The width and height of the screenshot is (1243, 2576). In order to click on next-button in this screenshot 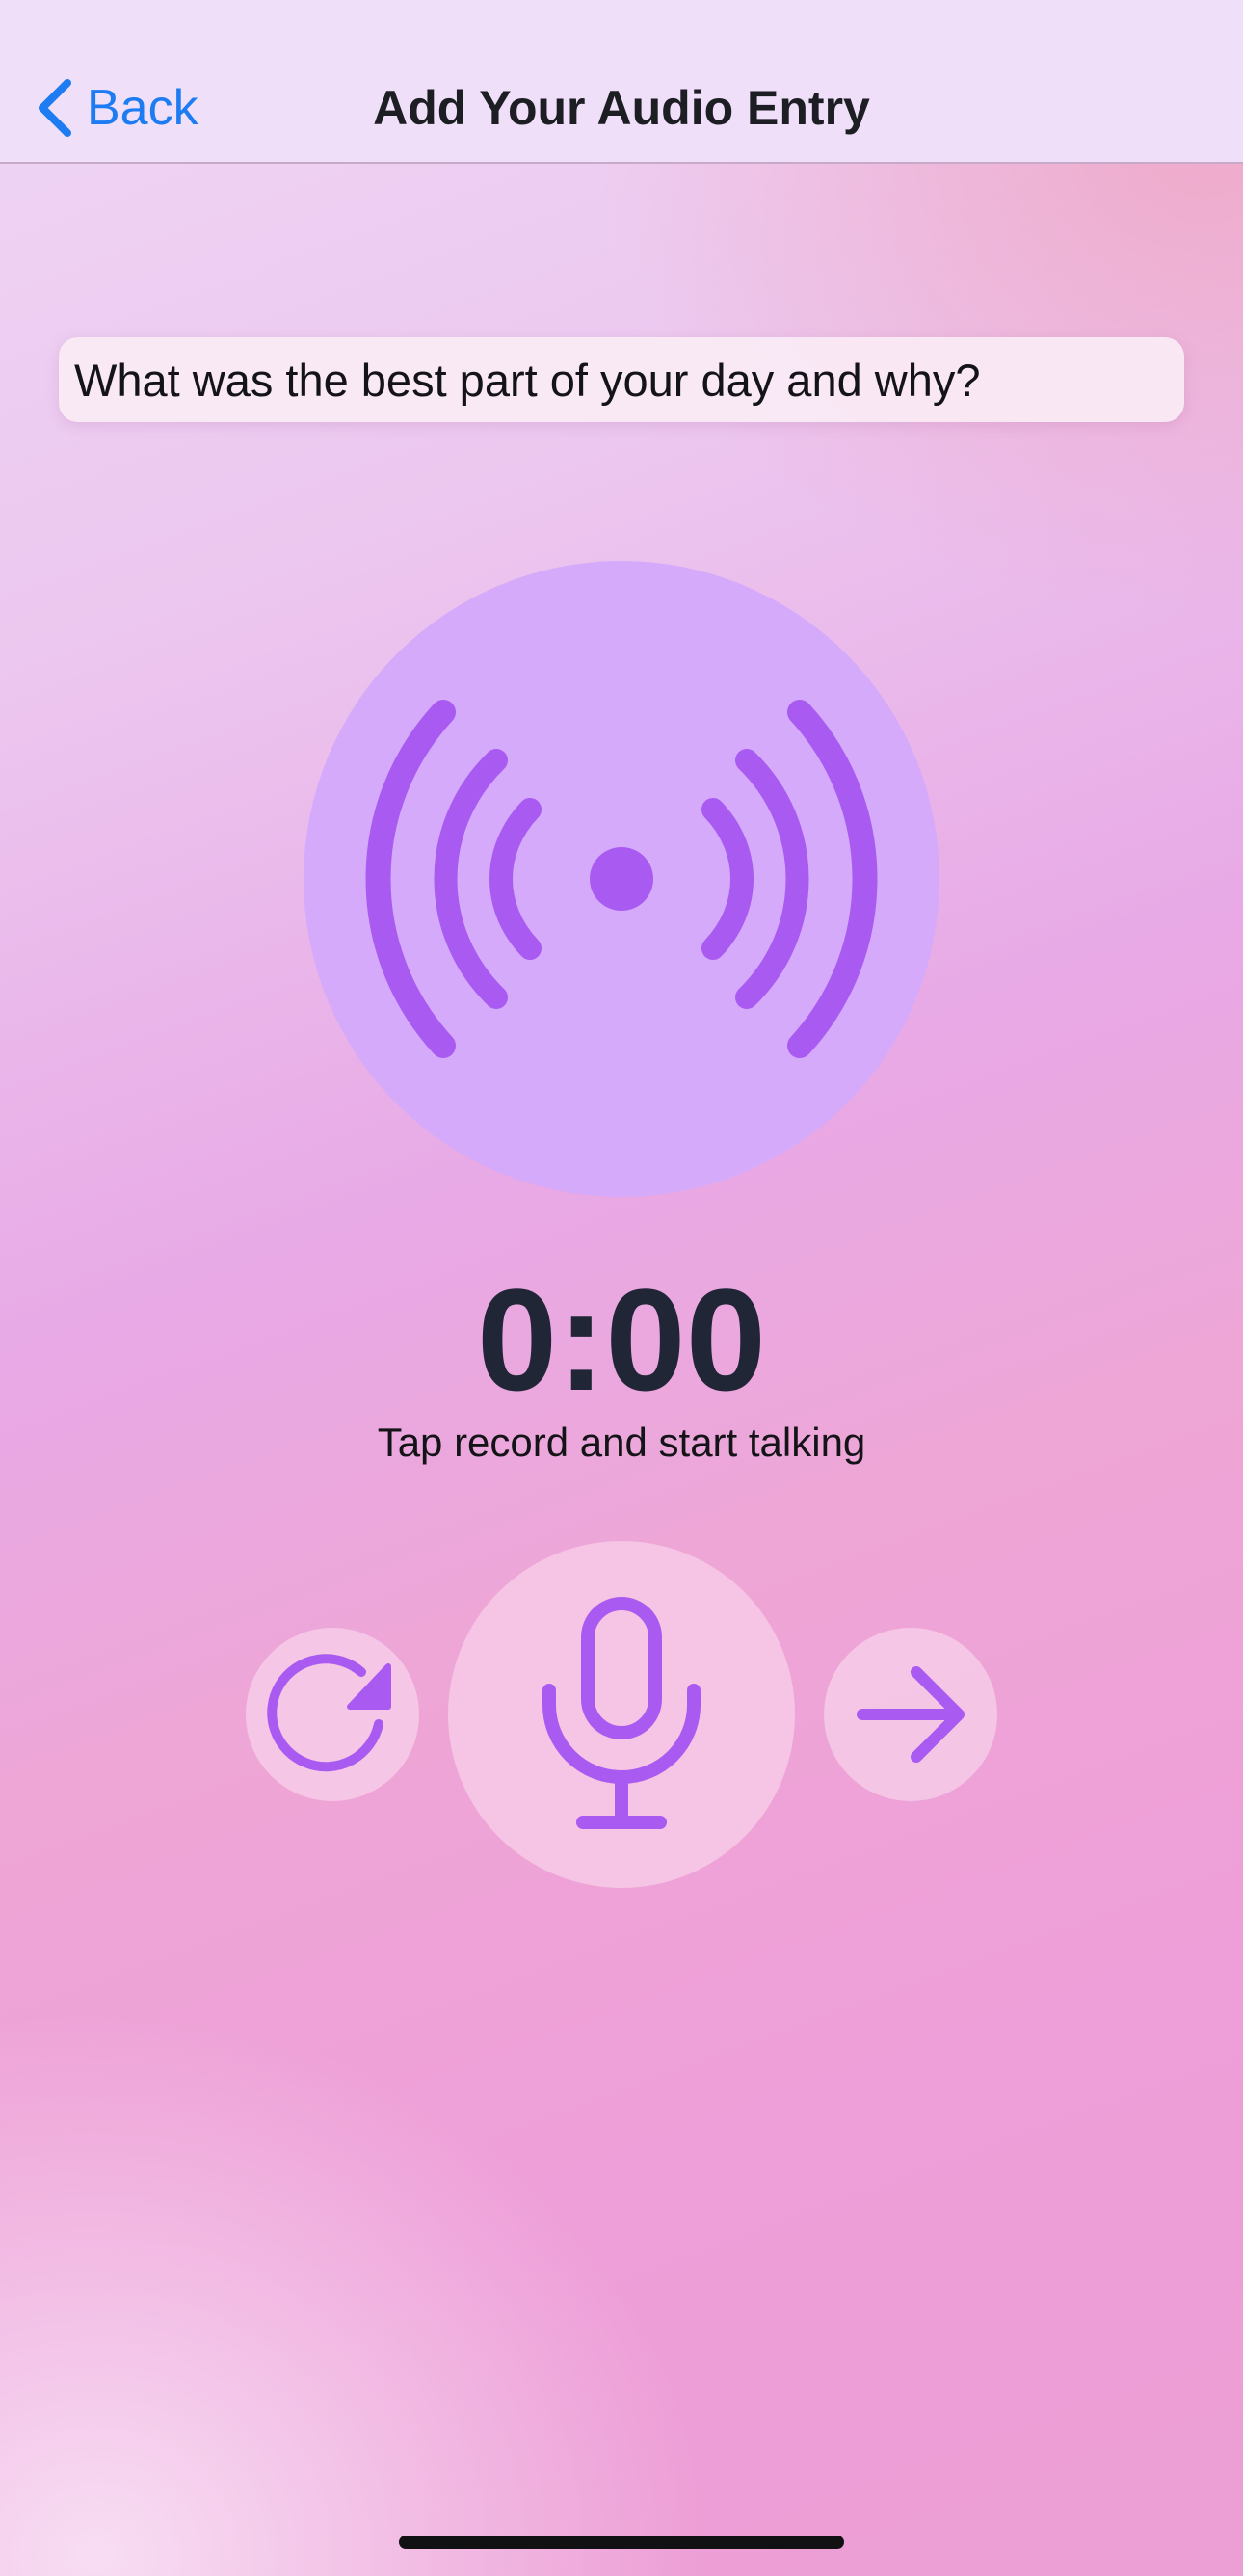, I will do `click(910, 1714)`.